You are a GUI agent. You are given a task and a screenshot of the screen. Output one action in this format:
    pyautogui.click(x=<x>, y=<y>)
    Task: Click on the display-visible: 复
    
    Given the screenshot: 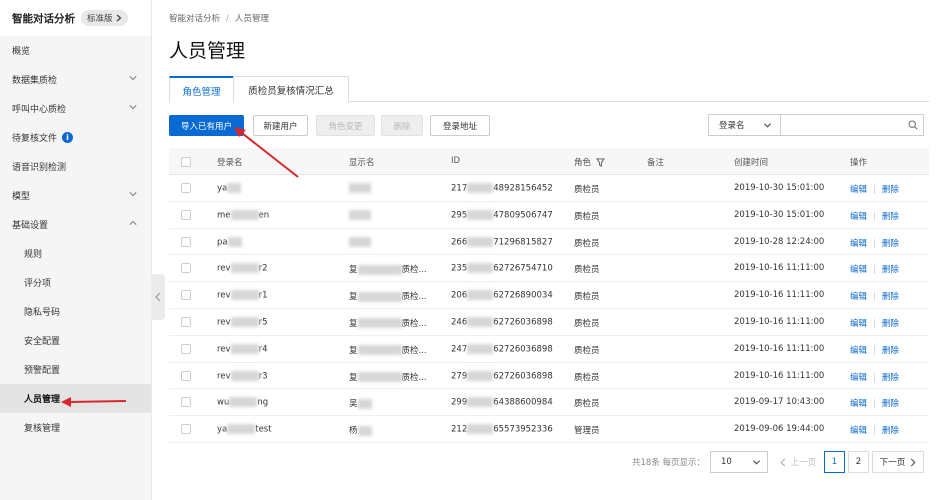 What is the action you would take?
    pyautogui.click(x=353, y=323)
    